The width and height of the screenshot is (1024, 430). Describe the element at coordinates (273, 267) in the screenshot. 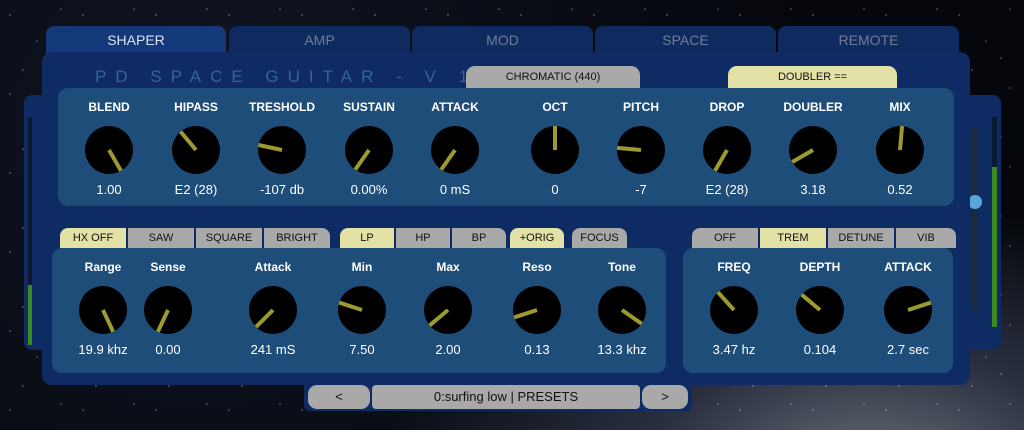

I see `knob-label: Attack` at that location.